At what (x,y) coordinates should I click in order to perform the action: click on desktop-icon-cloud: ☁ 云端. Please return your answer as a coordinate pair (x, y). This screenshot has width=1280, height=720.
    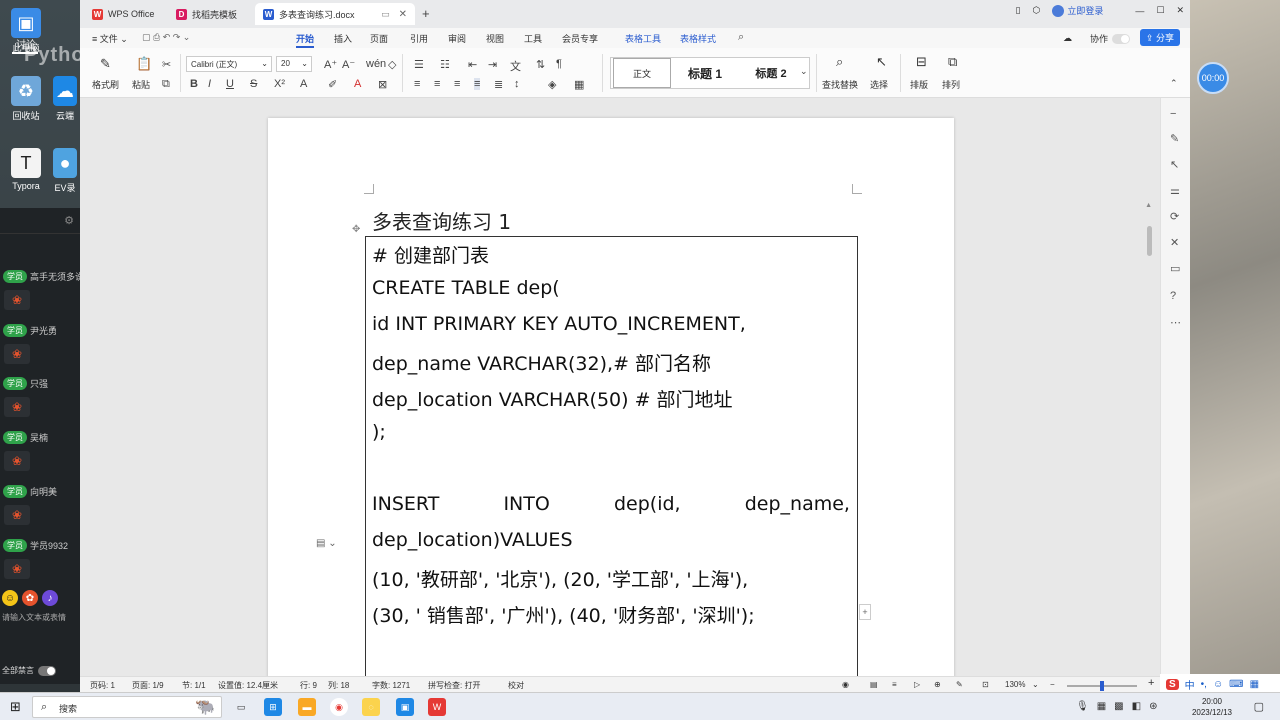
    Looking at the image, I should click on (65, 99).